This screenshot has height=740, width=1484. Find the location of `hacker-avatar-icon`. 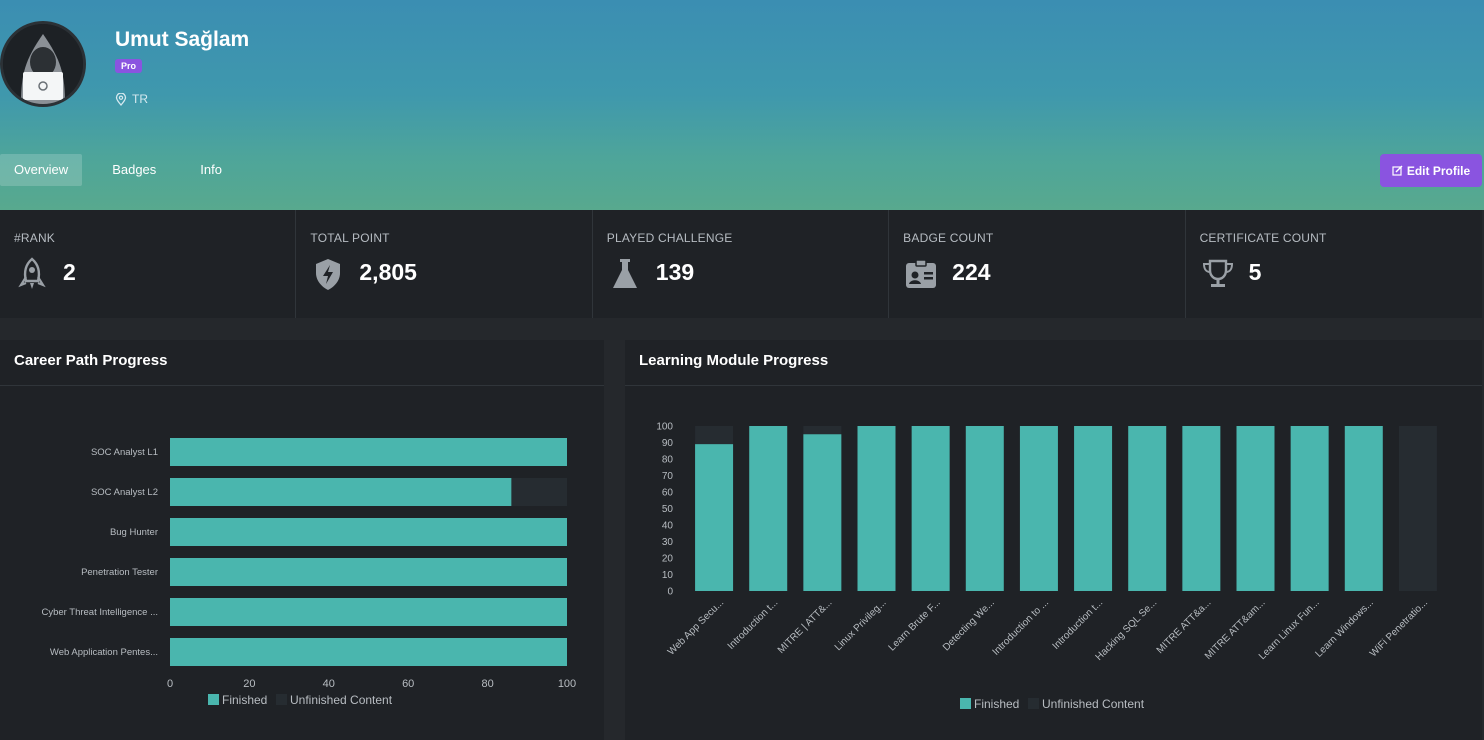

hacker-avatar-icon is located at coordinates (43, 64).